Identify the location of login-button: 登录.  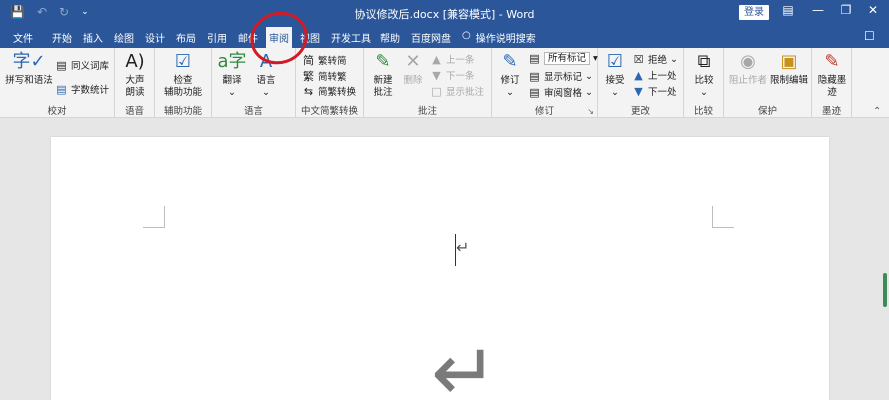
(754, 12).